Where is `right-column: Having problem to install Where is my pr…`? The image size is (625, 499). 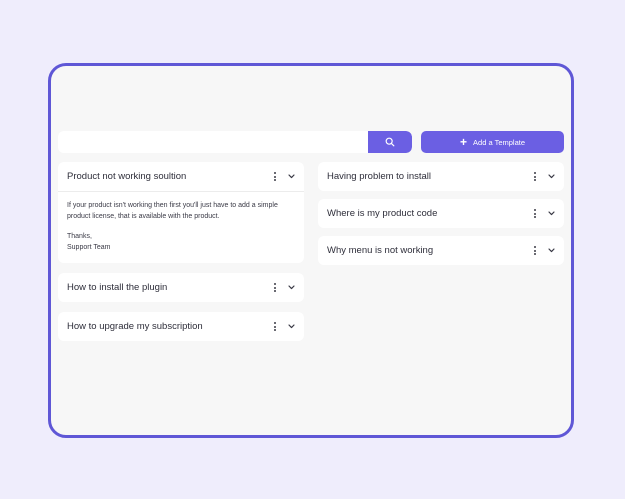
right-column: Having problem to install Where is my pr… is located at coordinates (441, 217).